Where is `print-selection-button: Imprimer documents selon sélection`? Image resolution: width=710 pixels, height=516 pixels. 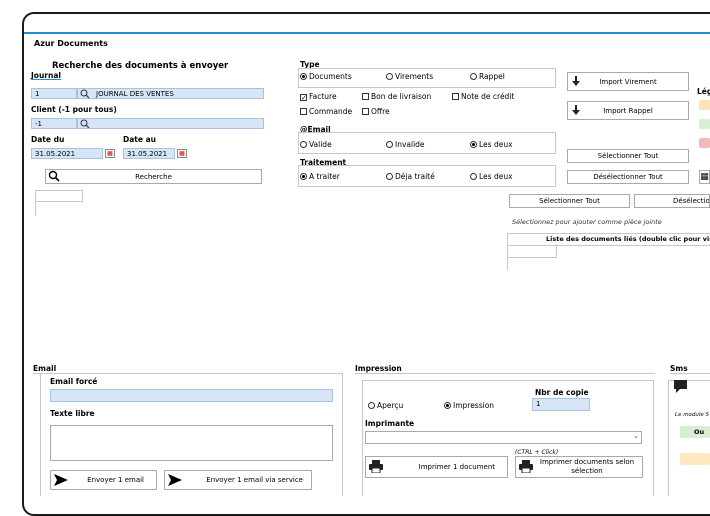
print-selection-button: Imprimer documents selon sélection is located at coordinates (579, 467).